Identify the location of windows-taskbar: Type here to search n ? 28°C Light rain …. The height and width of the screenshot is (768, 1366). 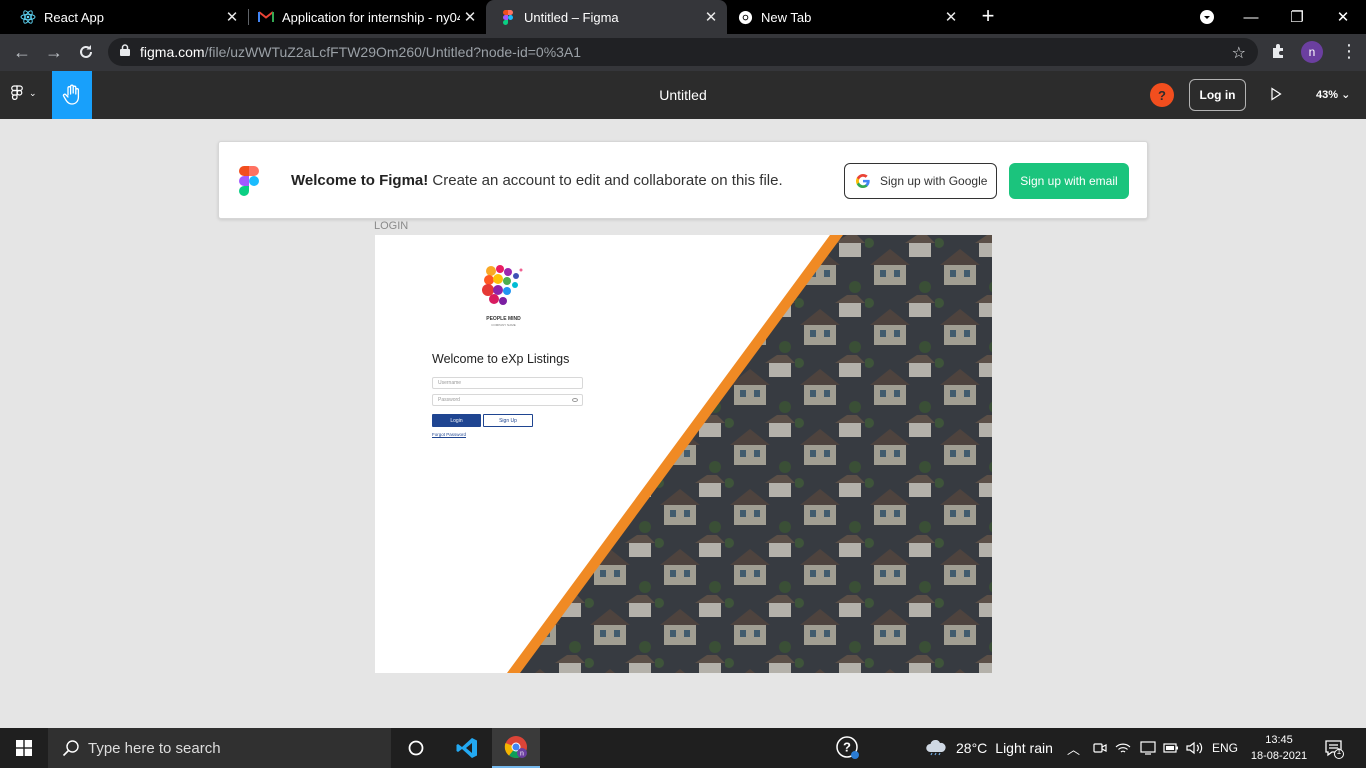
(683, 748).